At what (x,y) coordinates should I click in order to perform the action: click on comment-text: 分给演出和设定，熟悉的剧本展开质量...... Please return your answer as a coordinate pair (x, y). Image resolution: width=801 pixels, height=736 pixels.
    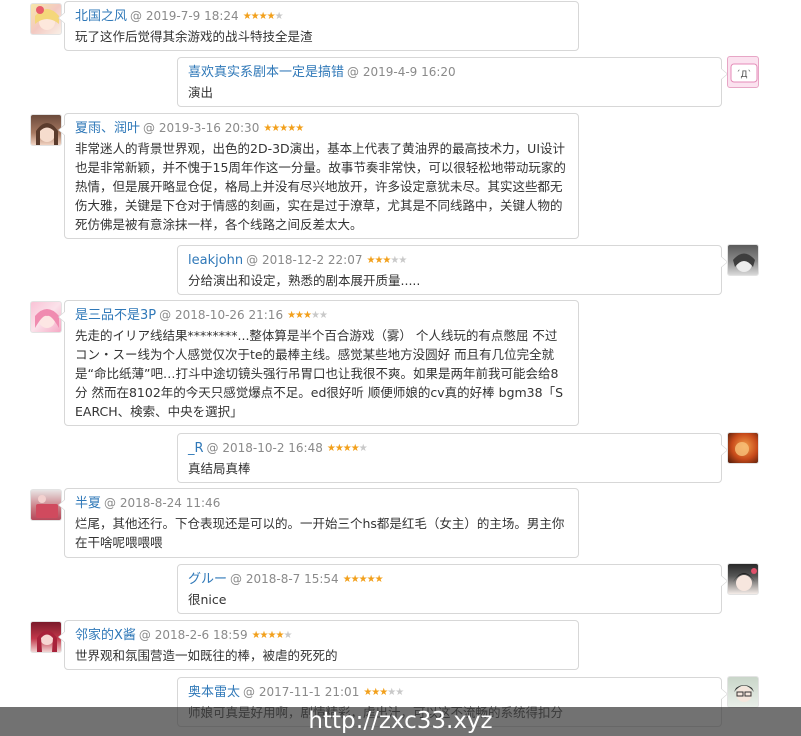
    Looking at the image, I should click on (304, 280).